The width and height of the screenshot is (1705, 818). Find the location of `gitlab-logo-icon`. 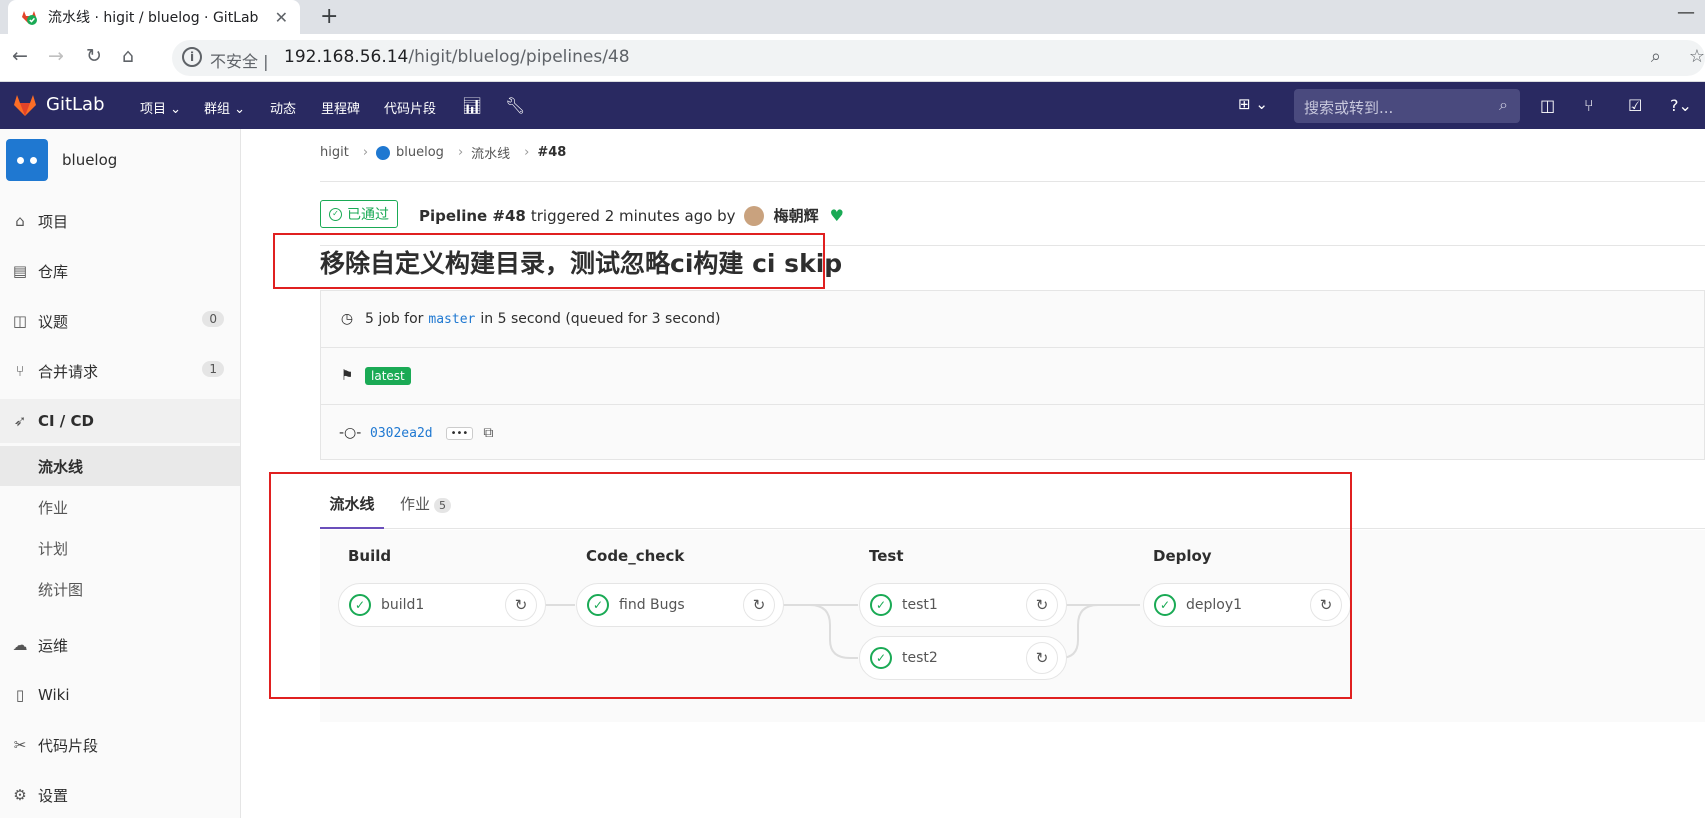

gitlab-logo-icon is located at coordinates (25, 105).